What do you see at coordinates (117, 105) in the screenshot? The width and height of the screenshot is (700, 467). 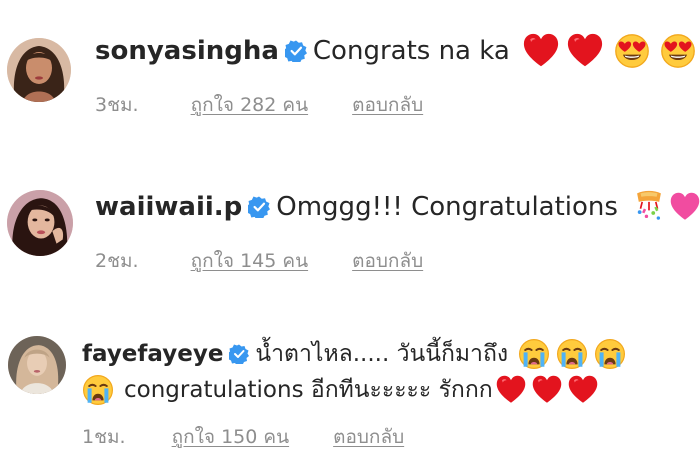 I see `timestamp: 3ชม.` at bounding box center [117, 105].